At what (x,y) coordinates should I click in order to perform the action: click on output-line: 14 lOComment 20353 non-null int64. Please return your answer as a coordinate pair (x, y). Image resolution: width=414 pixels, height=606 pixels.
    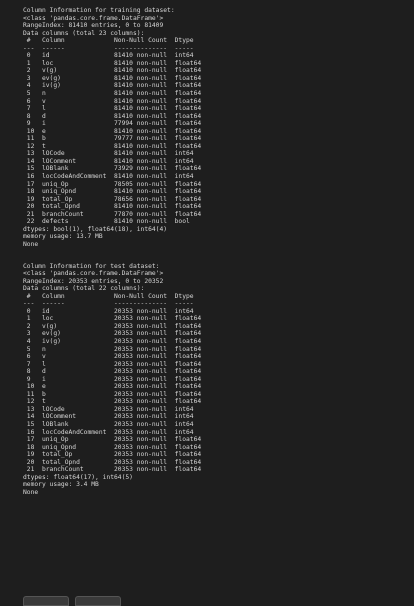
    Looking at the image, I should click on (112, 417).